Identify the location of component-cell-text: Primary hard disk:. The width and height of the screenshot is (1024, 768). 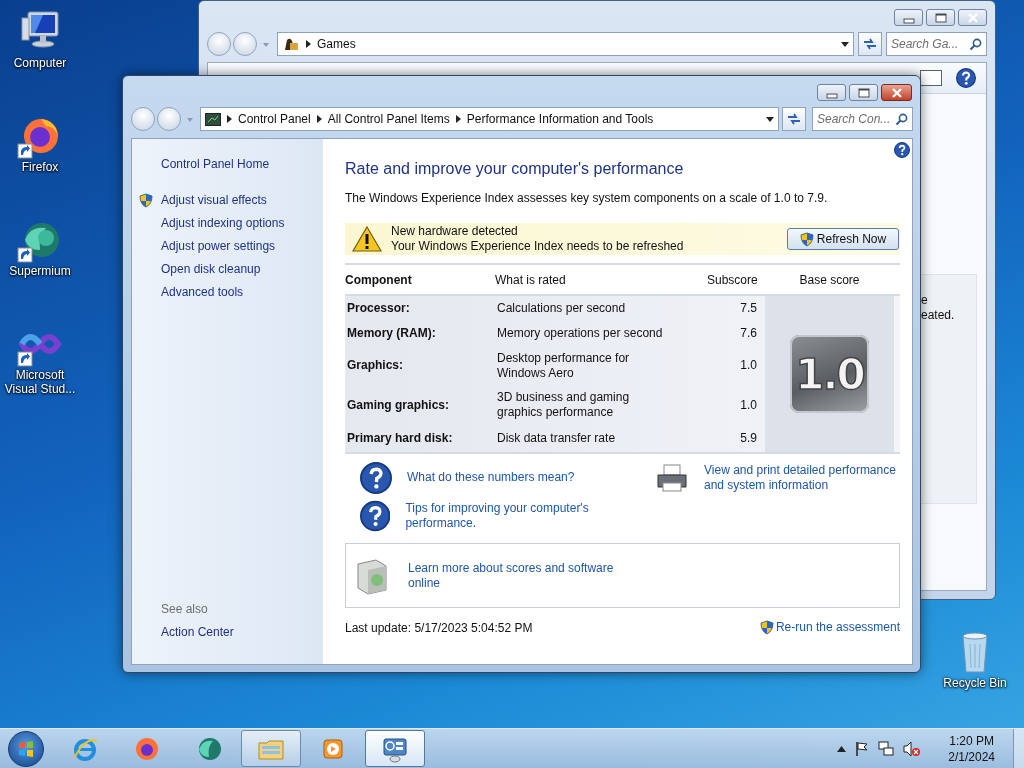
(400, 438).